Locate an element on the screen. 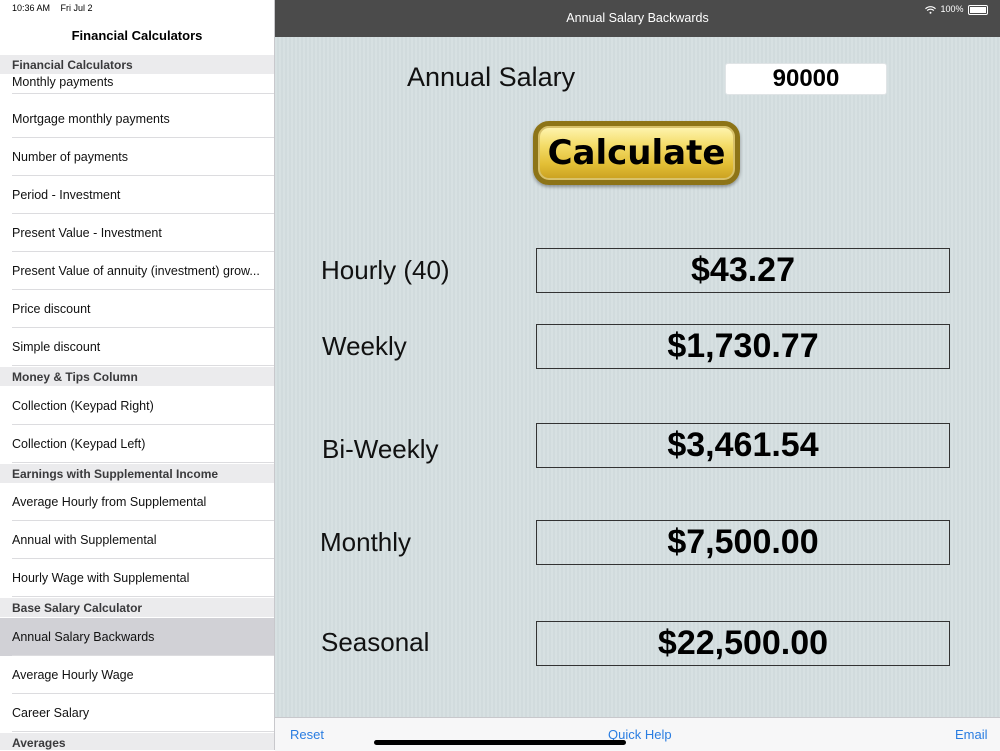 The width and height of the screenshot is (1000, 751). sidebar-item-number-of-payments: Number of payments is located at coordinates (137, 157).